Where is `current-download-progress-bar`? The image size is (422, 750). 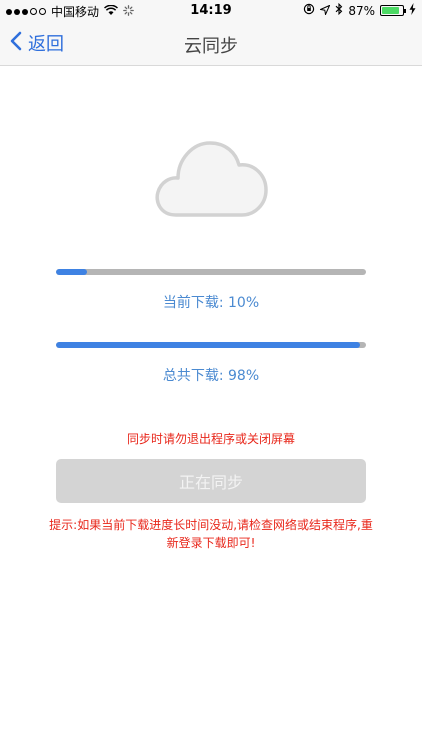 current-download-progress-bar is located at coordinates (211, 272).